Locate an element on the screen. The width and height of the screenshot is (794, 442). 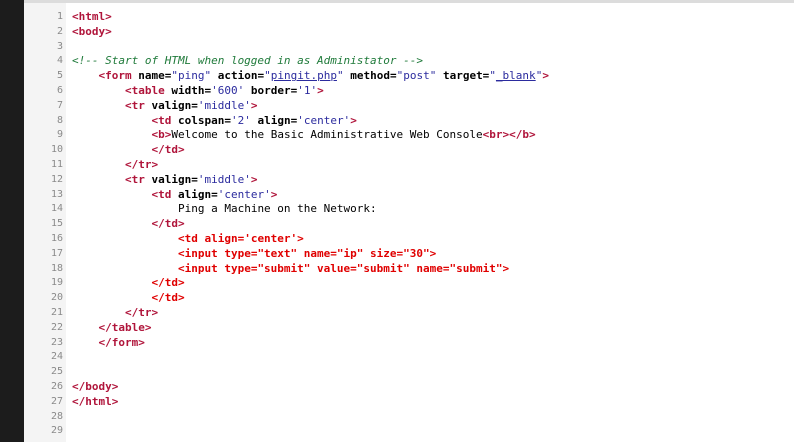
line-number: 12 is located at coordinates (56, 179).